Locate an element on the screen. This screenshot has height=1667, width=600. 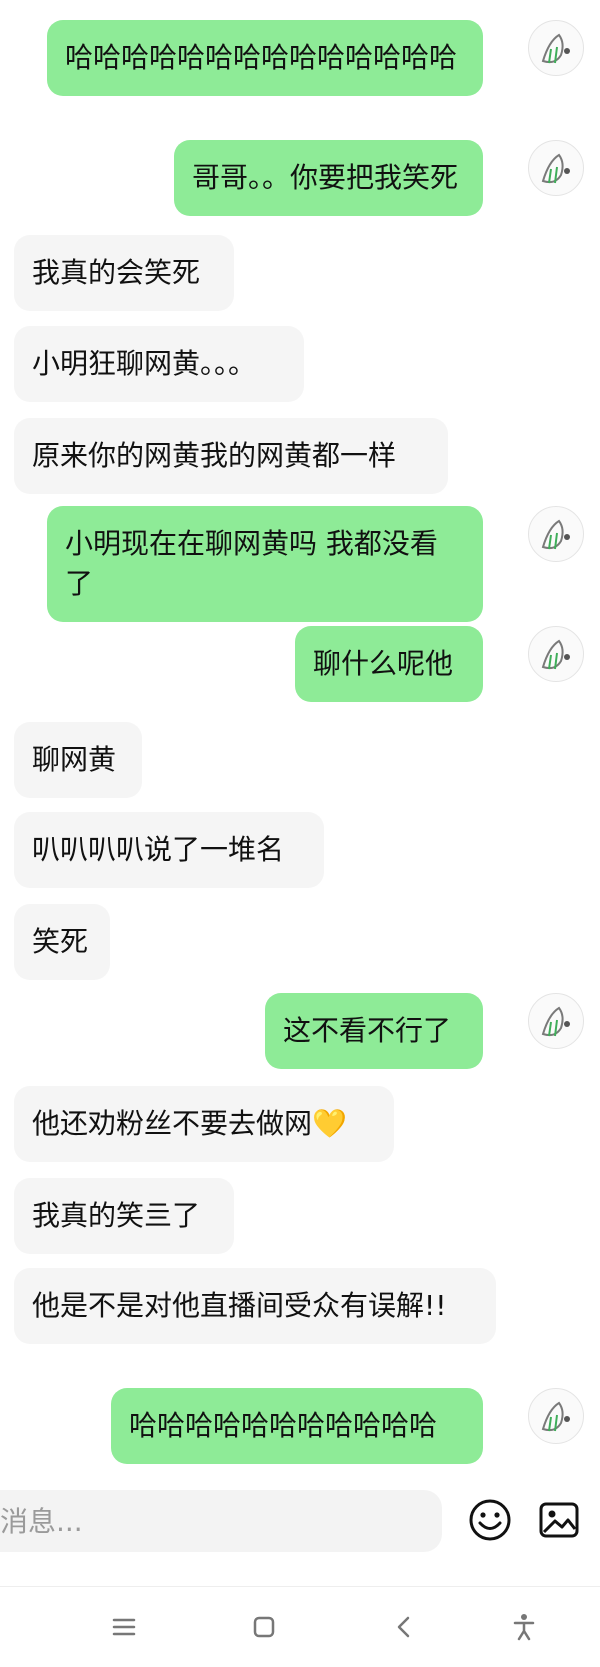
message-bubble-sent: 哈哈哈哈哈哈哈哈哈哈哈哈哈哈 is located at coordinates (265, 58).